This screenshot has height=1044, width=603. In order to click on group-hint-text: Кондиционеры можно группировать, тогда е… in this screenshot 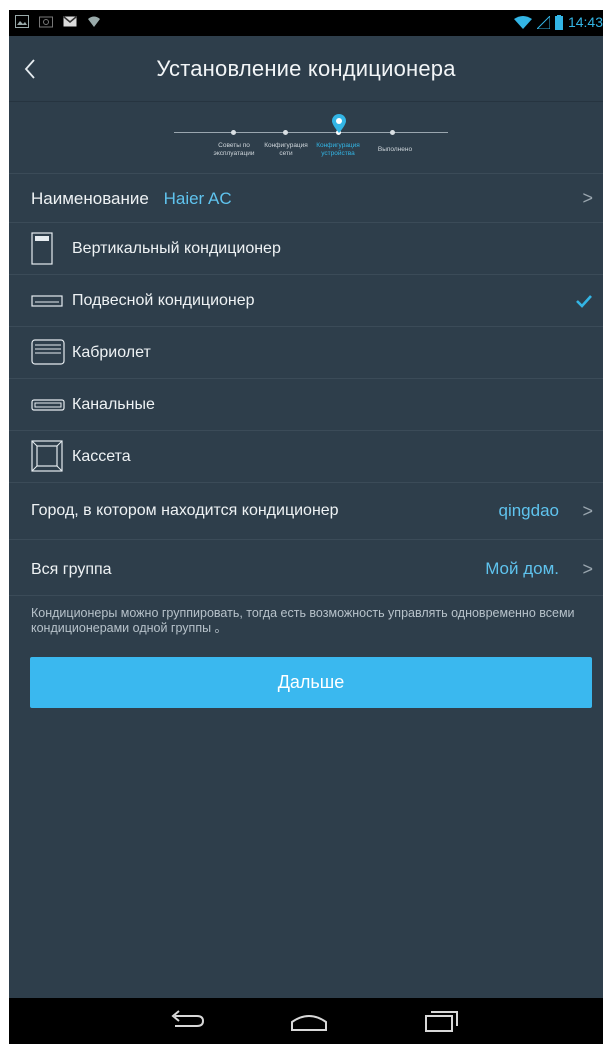, I will do `click(303, 620)`.